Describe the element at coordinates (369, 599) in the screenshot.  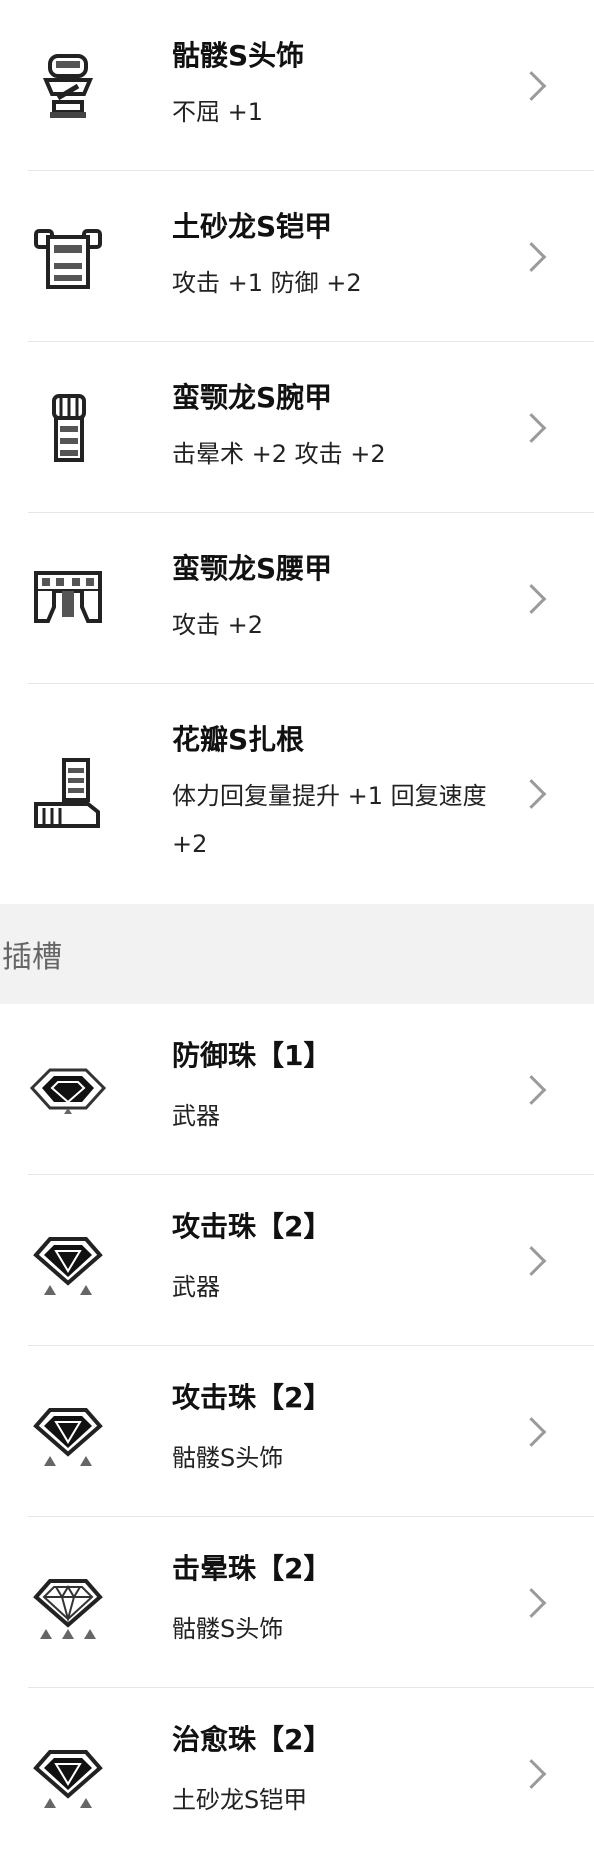
I see `armor-text: 蛮颚龙S腰甲 攻击 +2` at that location.